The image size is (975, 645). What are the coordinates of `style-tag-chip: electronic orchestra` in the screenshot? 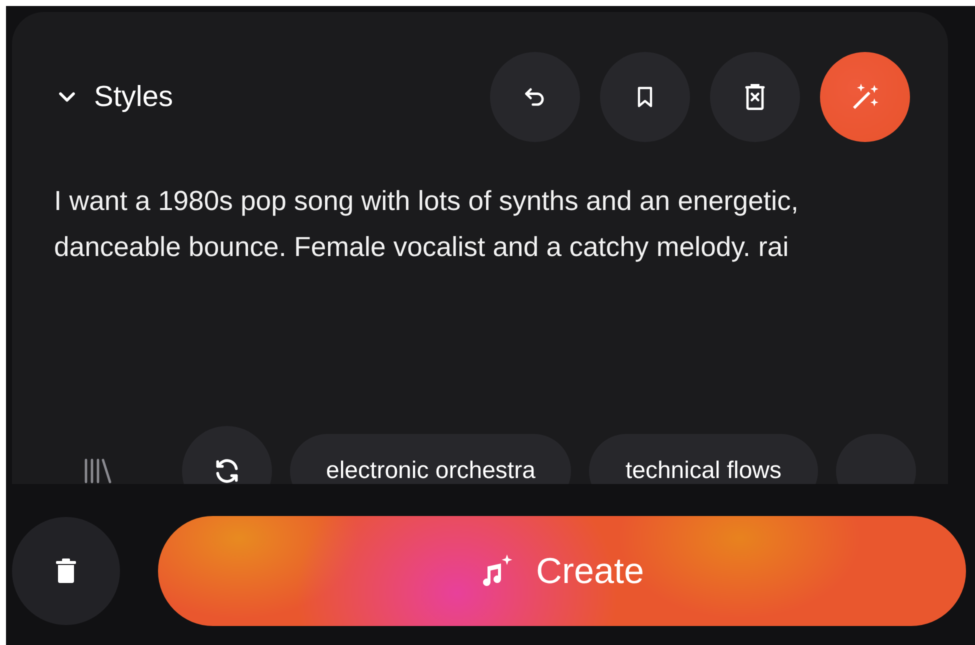 It's located at (431, 459).